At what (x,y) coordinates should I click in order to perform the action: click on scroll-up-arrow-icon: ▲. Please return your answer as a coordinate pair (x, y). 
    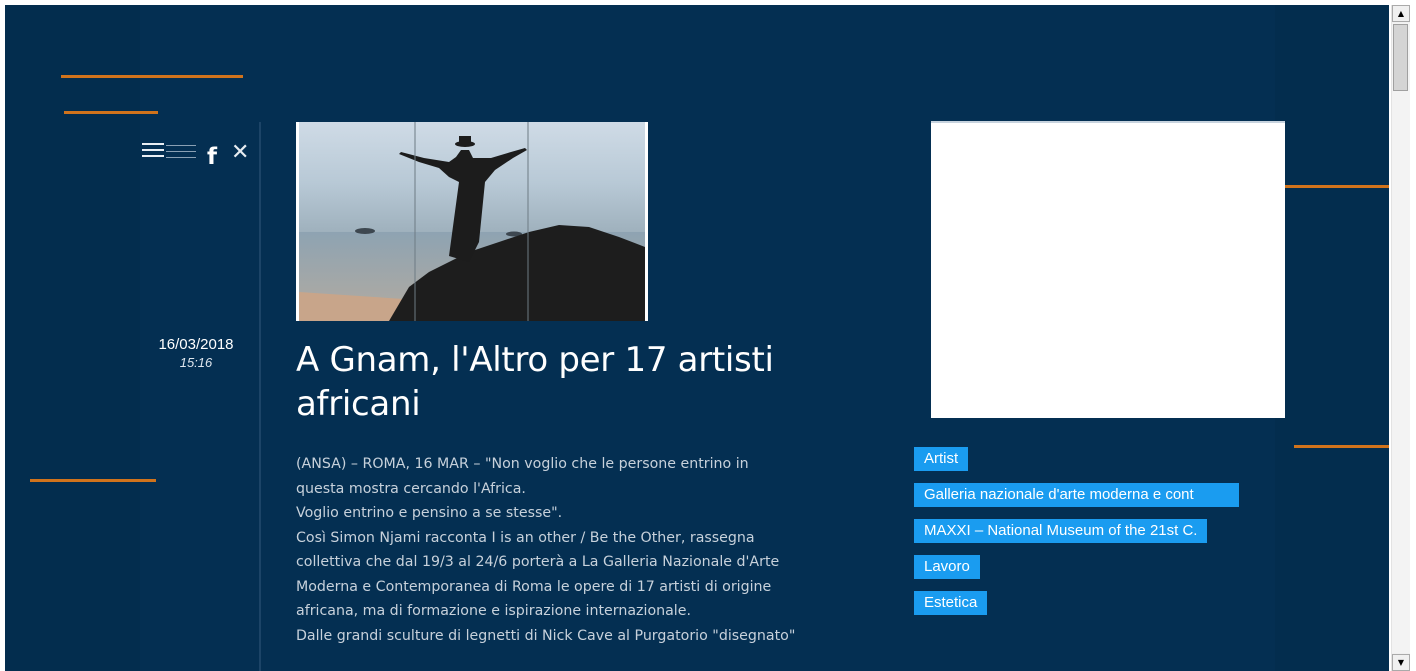
    Looking at the image, I should click on (1401, 13).